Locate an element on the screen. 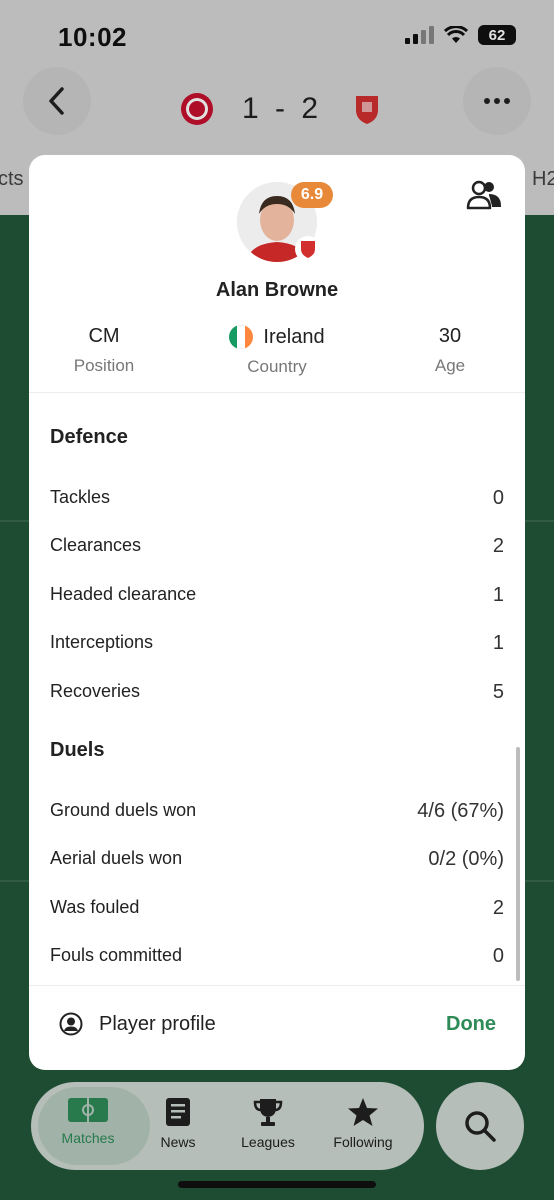  team-crest-icon is located at coordinates (308, 249).